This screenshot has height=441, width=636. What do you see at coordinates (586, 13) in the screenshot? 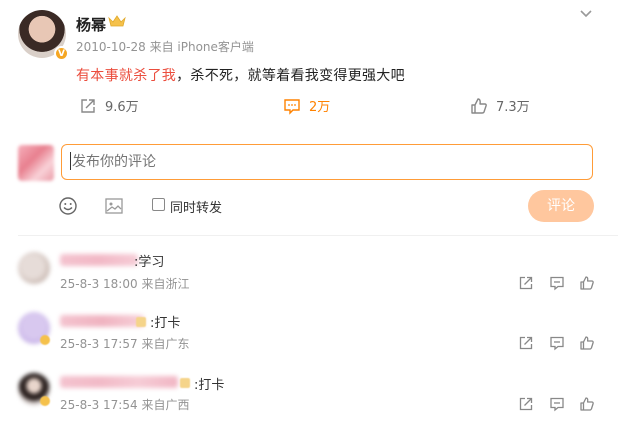
I see `chevron-down-icon` at bounding box center [586, 13].